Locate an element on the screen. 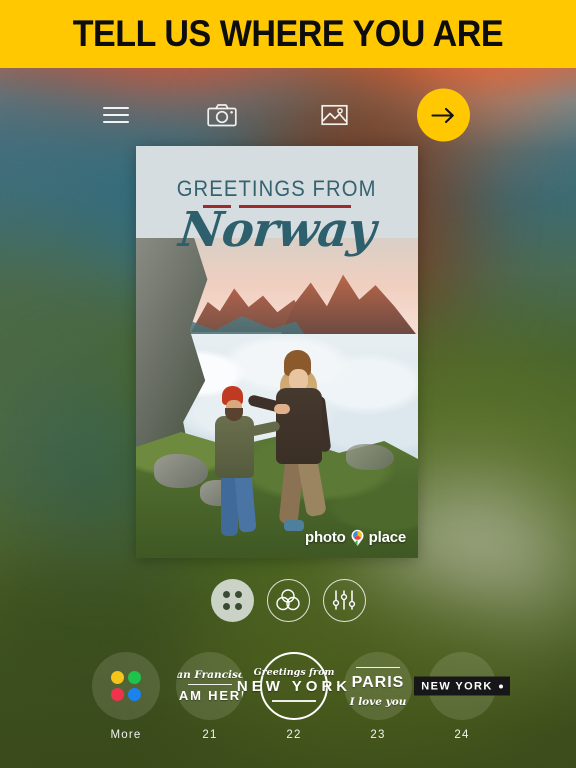  filter-item-more: More is located at coordinates (126, 696).